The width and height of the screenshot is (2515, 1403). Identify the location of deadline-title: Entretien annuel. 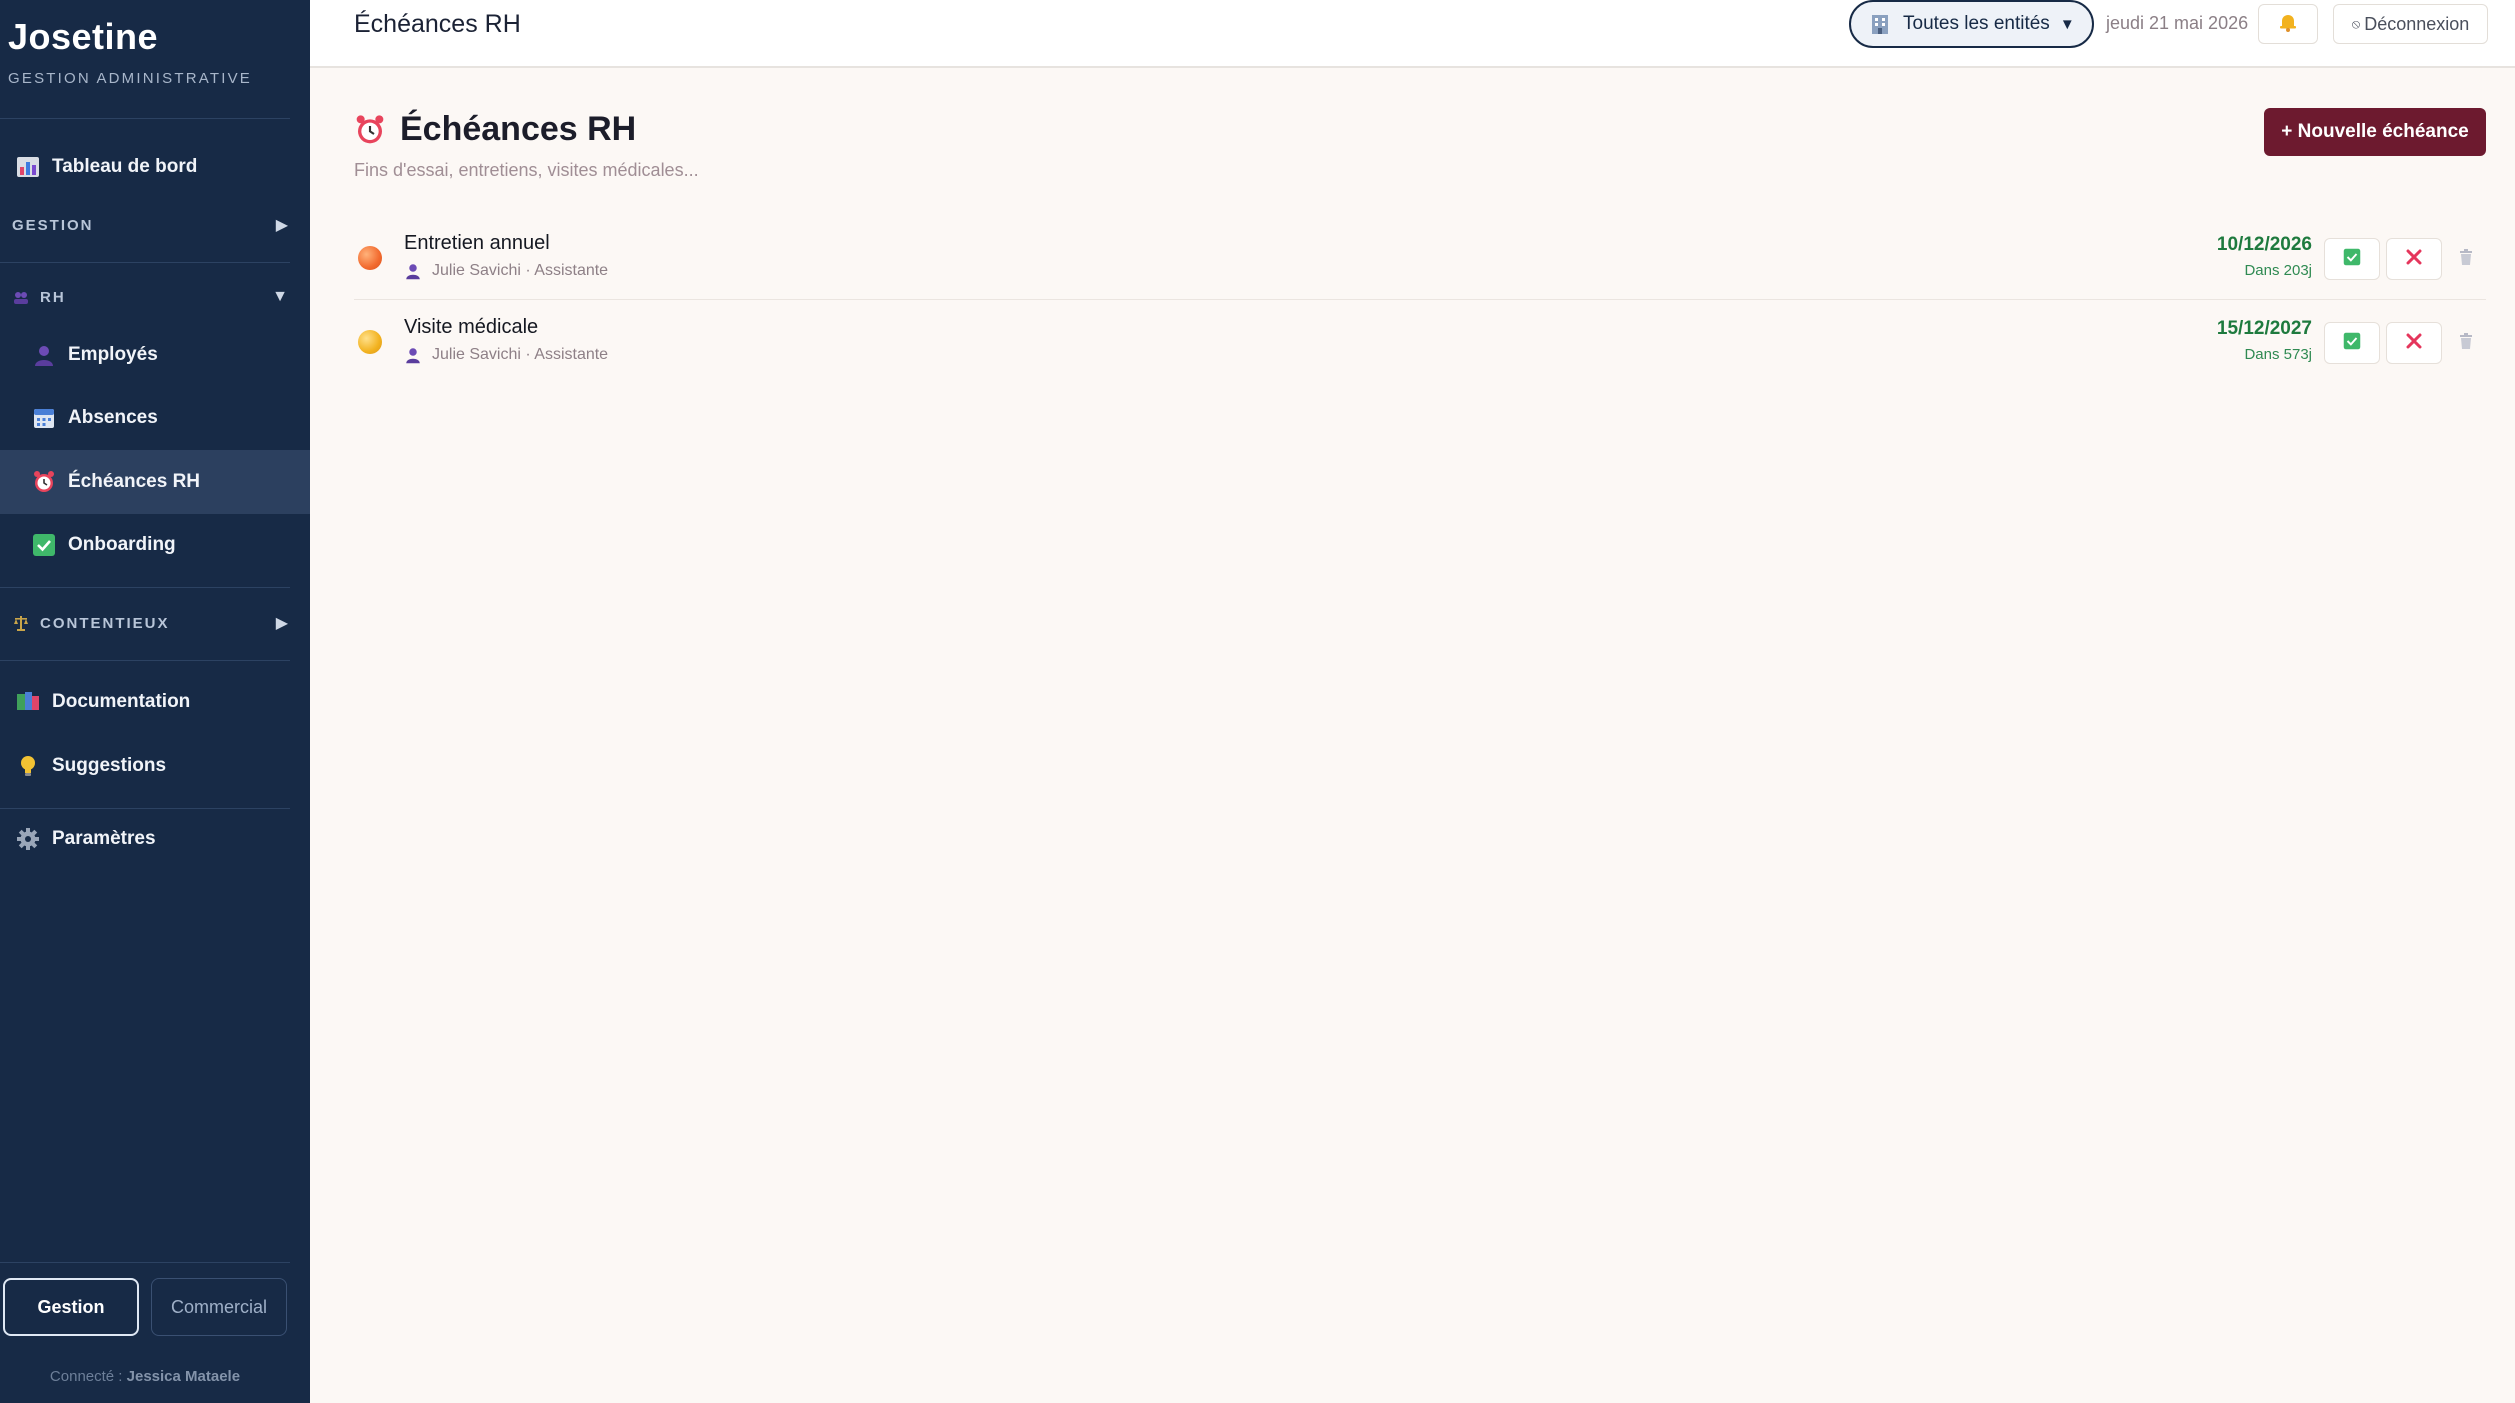
(477, 243).